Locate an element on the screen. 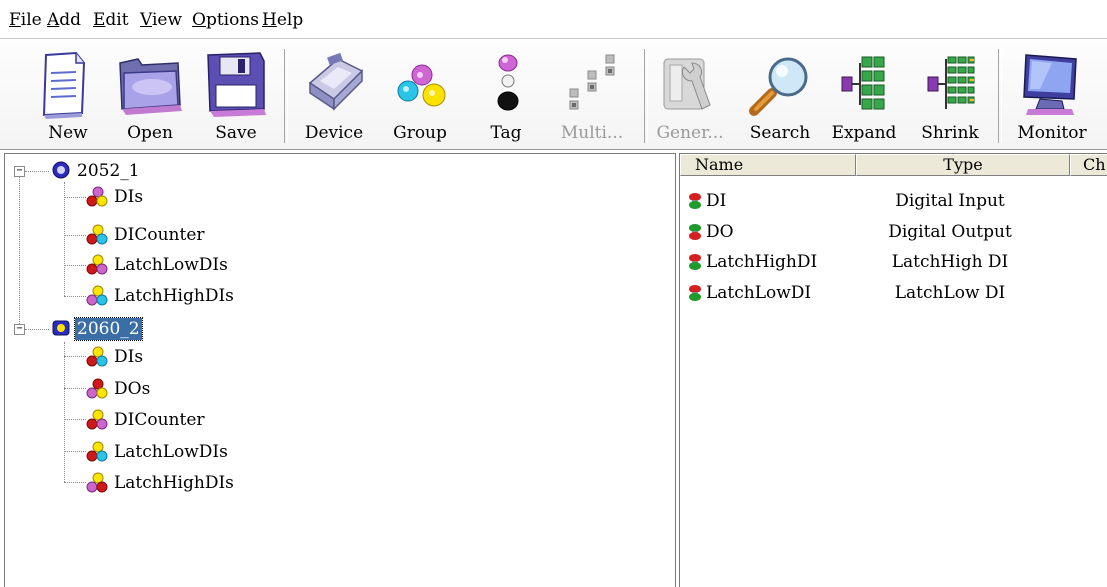 The height and width of the screenshot is (587, 1107). tag-name: LatchHighDI is located at coordinates (762, 262).